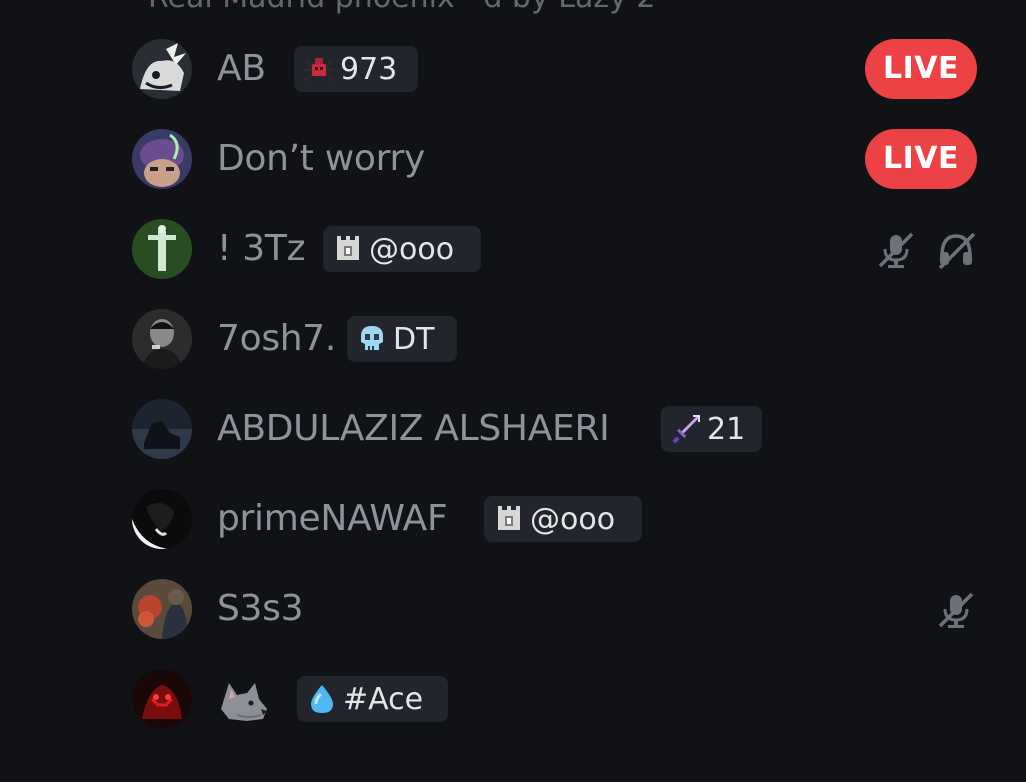  I want to click on server-tag: DT, so click(402, 339).